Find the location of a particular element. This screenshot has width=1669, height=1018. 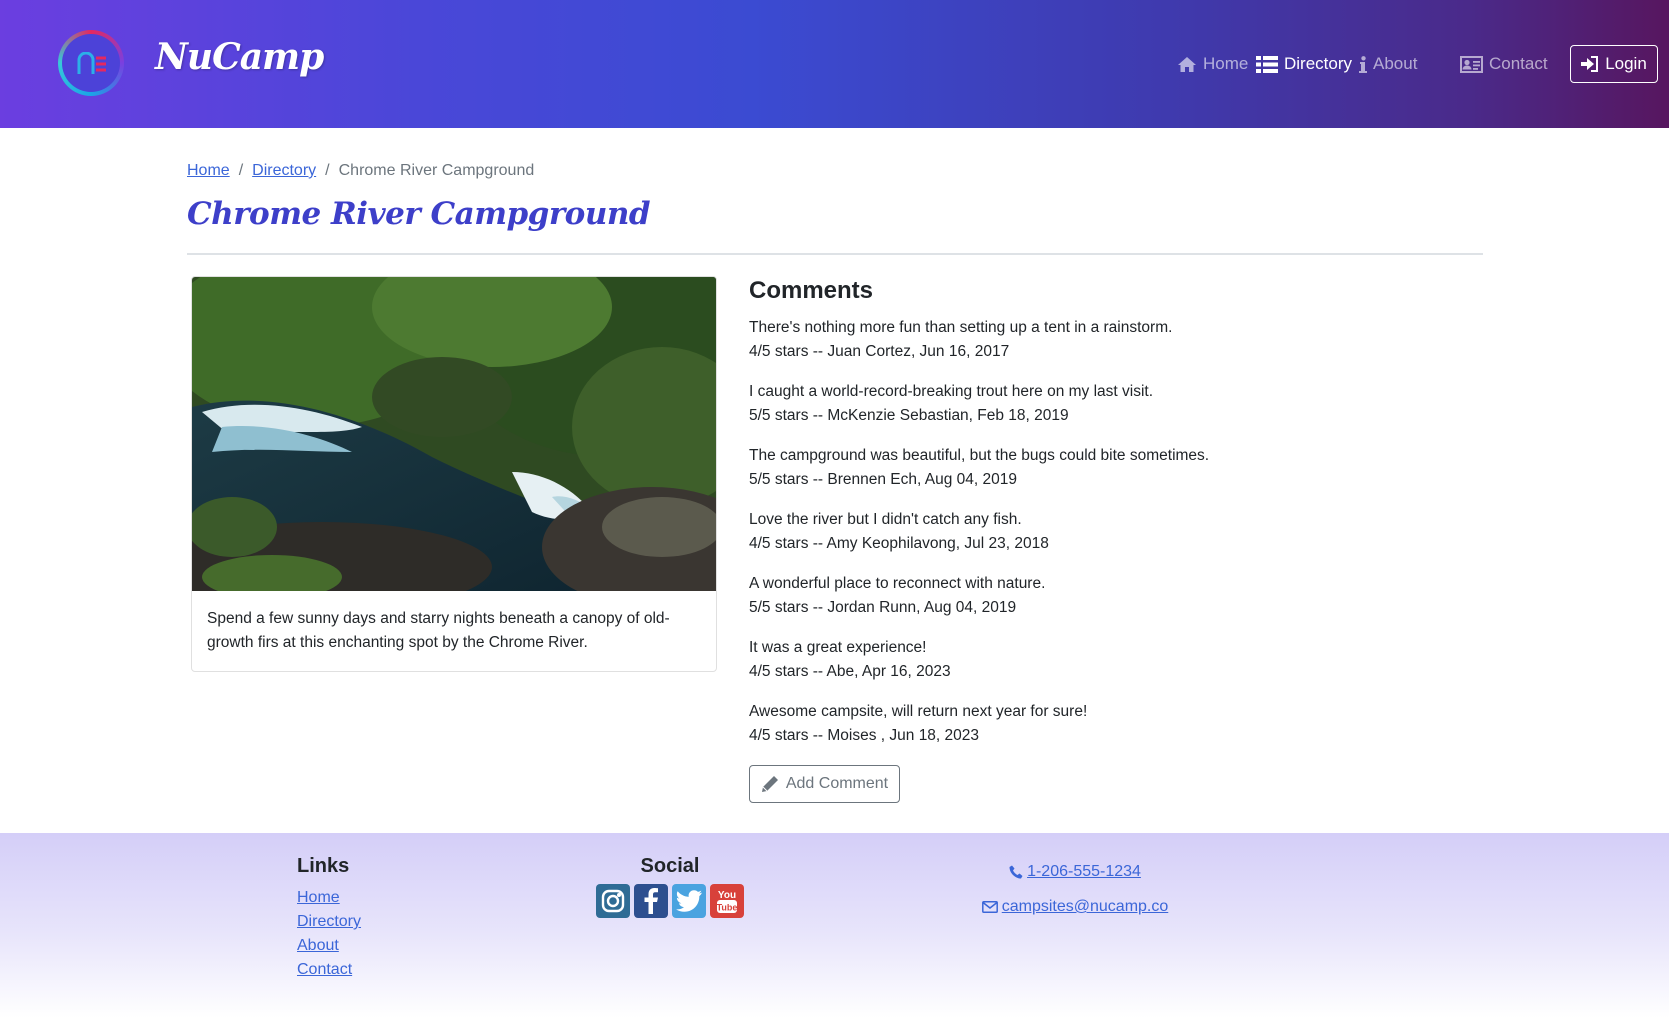

logo-inner is located at coordinates (91, 63).